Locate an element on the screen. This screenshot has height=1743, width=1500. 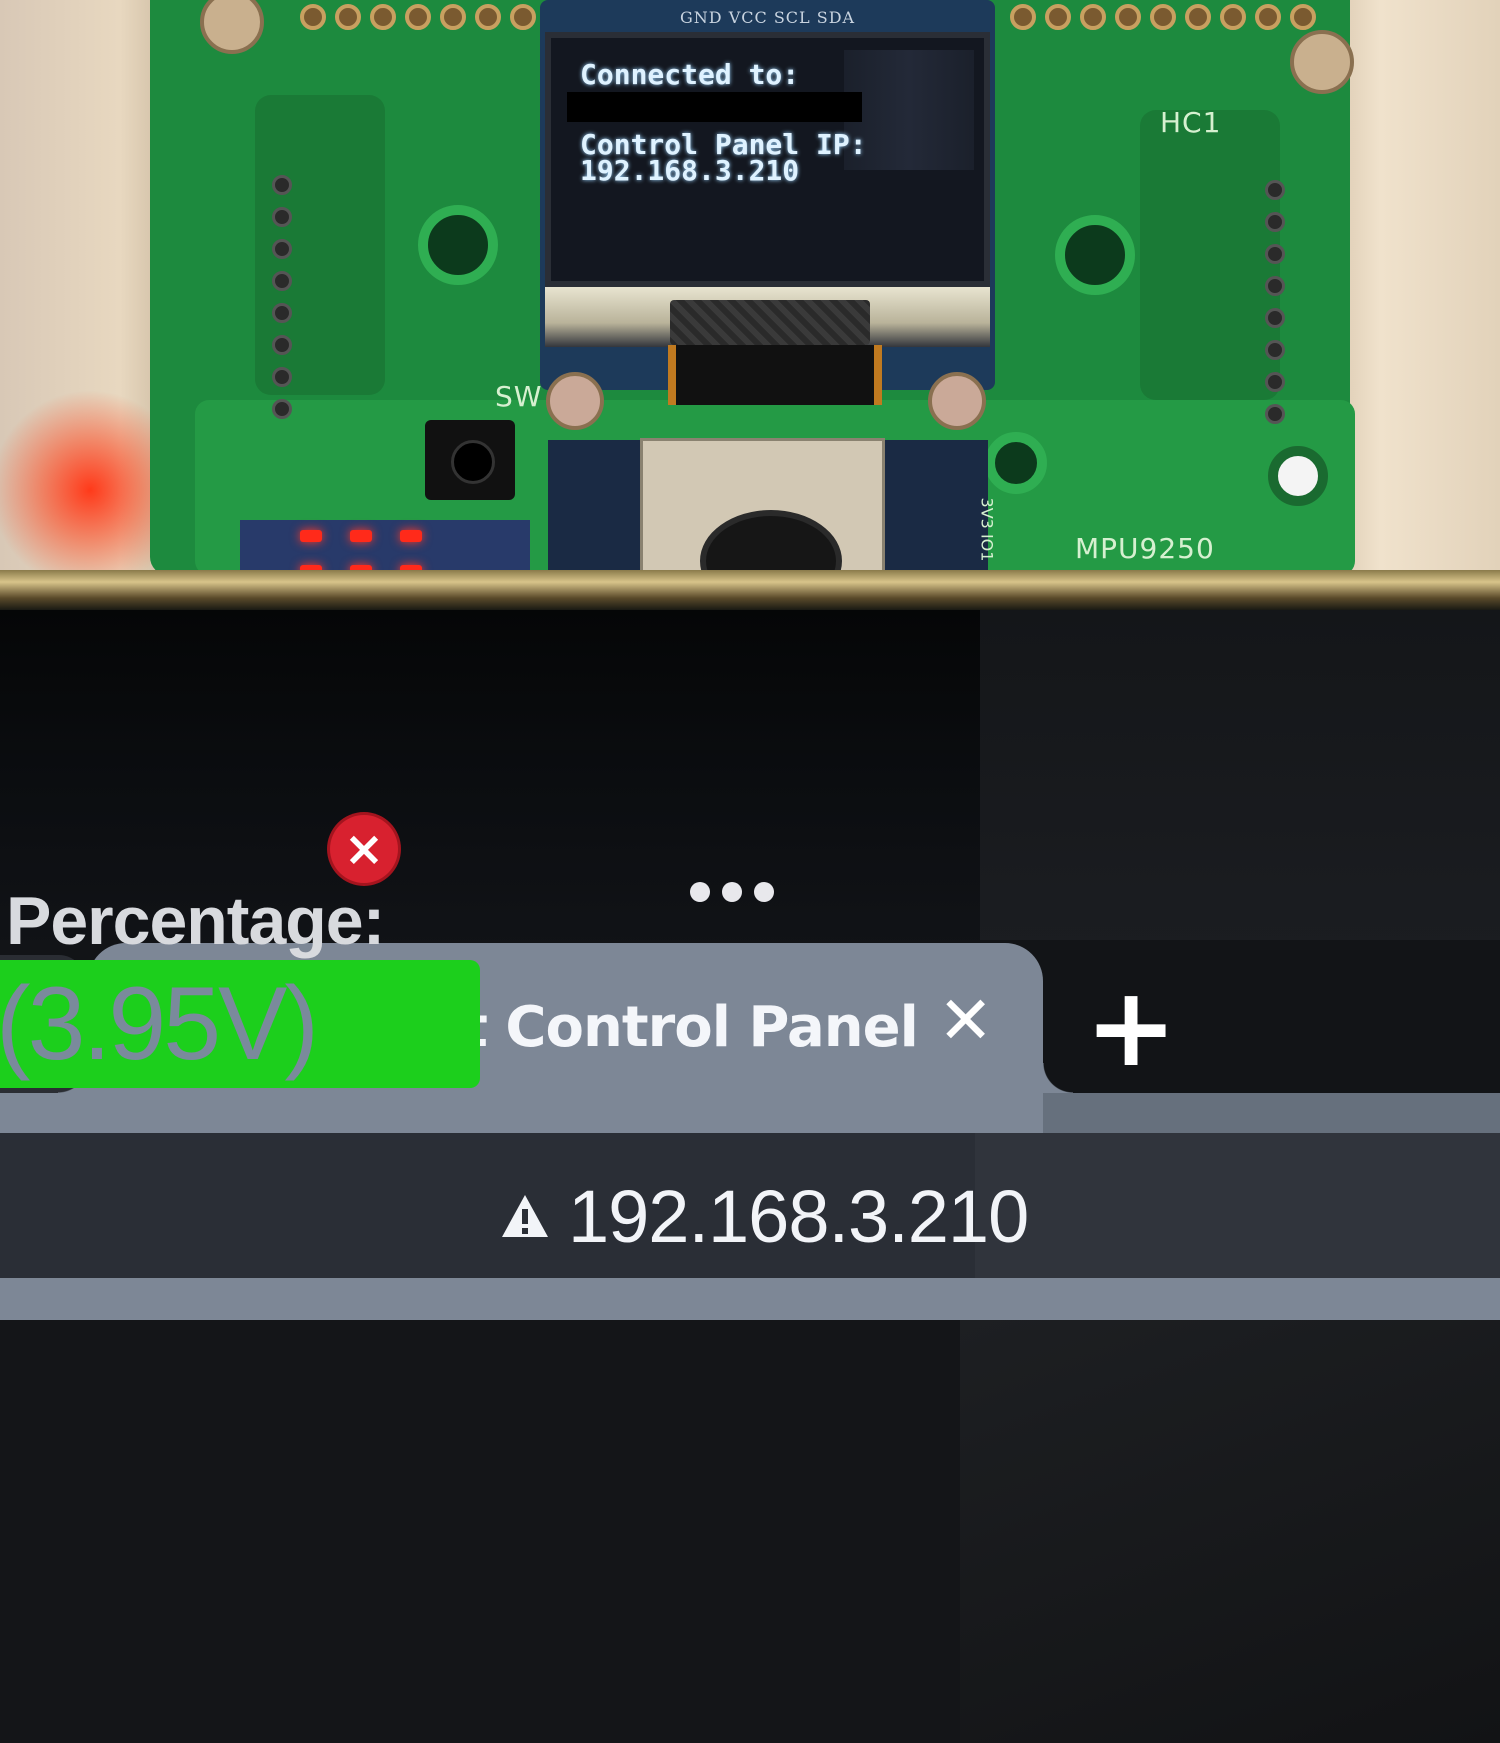
error-close-icon: × is located at coordinates (364, 849).